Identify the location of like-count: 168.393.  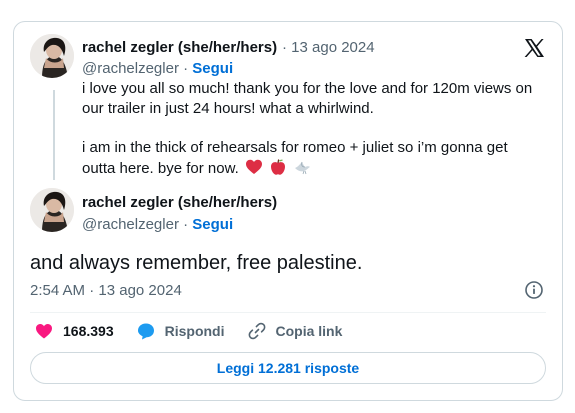
(88, 331).